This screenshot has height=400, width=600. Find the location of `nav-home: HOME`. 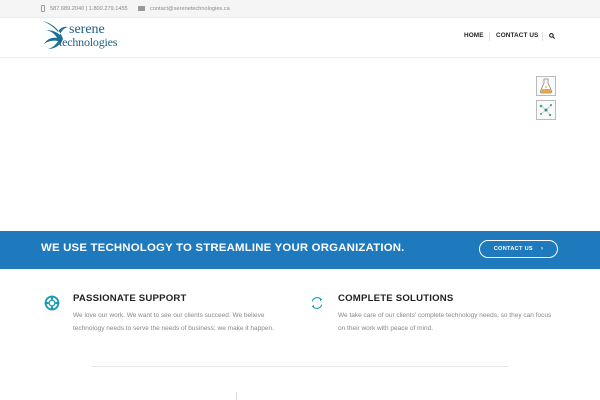

nav-home: HOME is located at coordinates (474, 35).